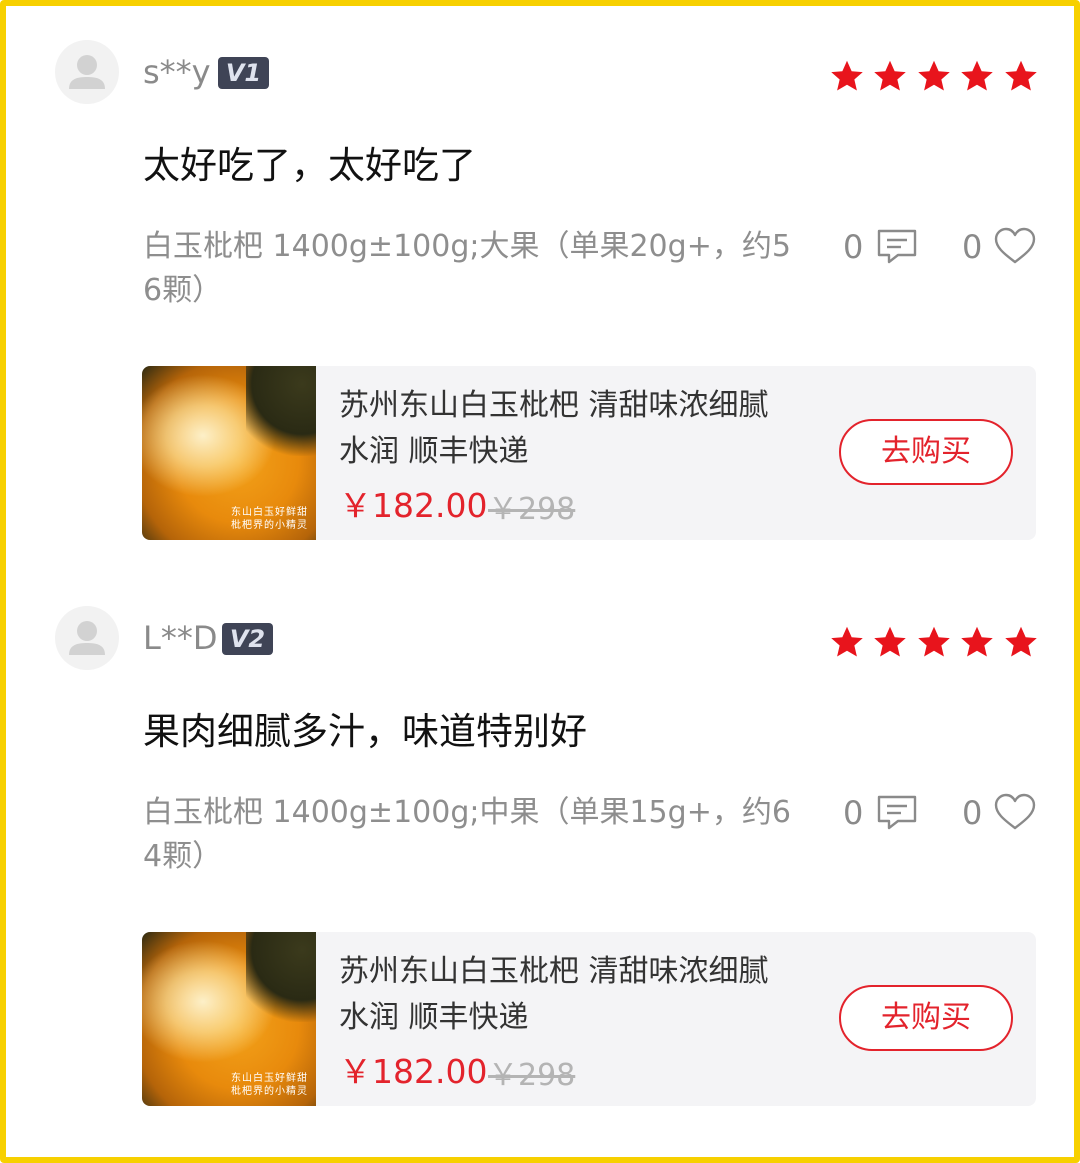 The width and height of the screenshot is (1080, 1163). What do you see at coordinates (309, 165) in the screenshot?
I see `review-text: 太好吃了，太好吃了` at bounding box center [309, 165].